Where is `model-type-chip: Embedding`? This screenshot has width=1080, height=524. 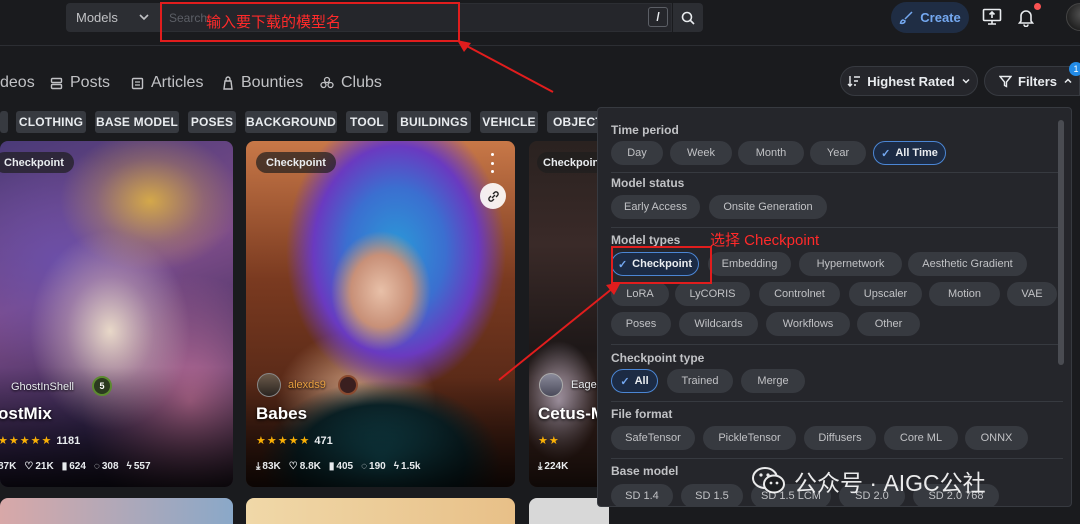
model-type-chip: Embedding is located at coordinates (749, 264).